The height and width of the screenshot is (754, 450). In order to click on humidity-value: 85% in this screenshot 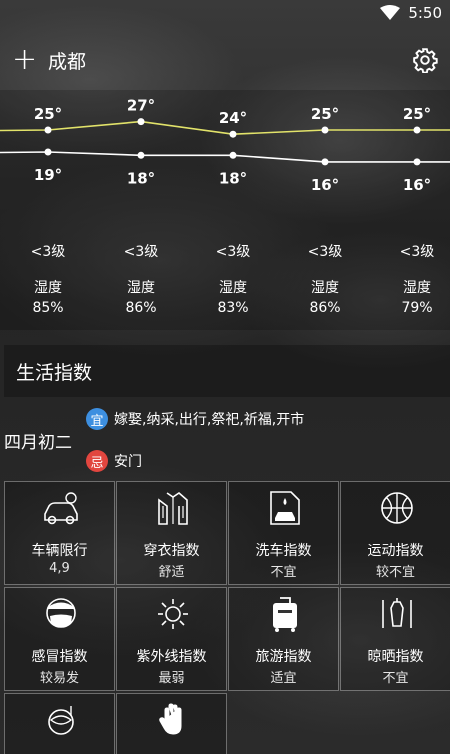, I will do `click(48, 308)`.